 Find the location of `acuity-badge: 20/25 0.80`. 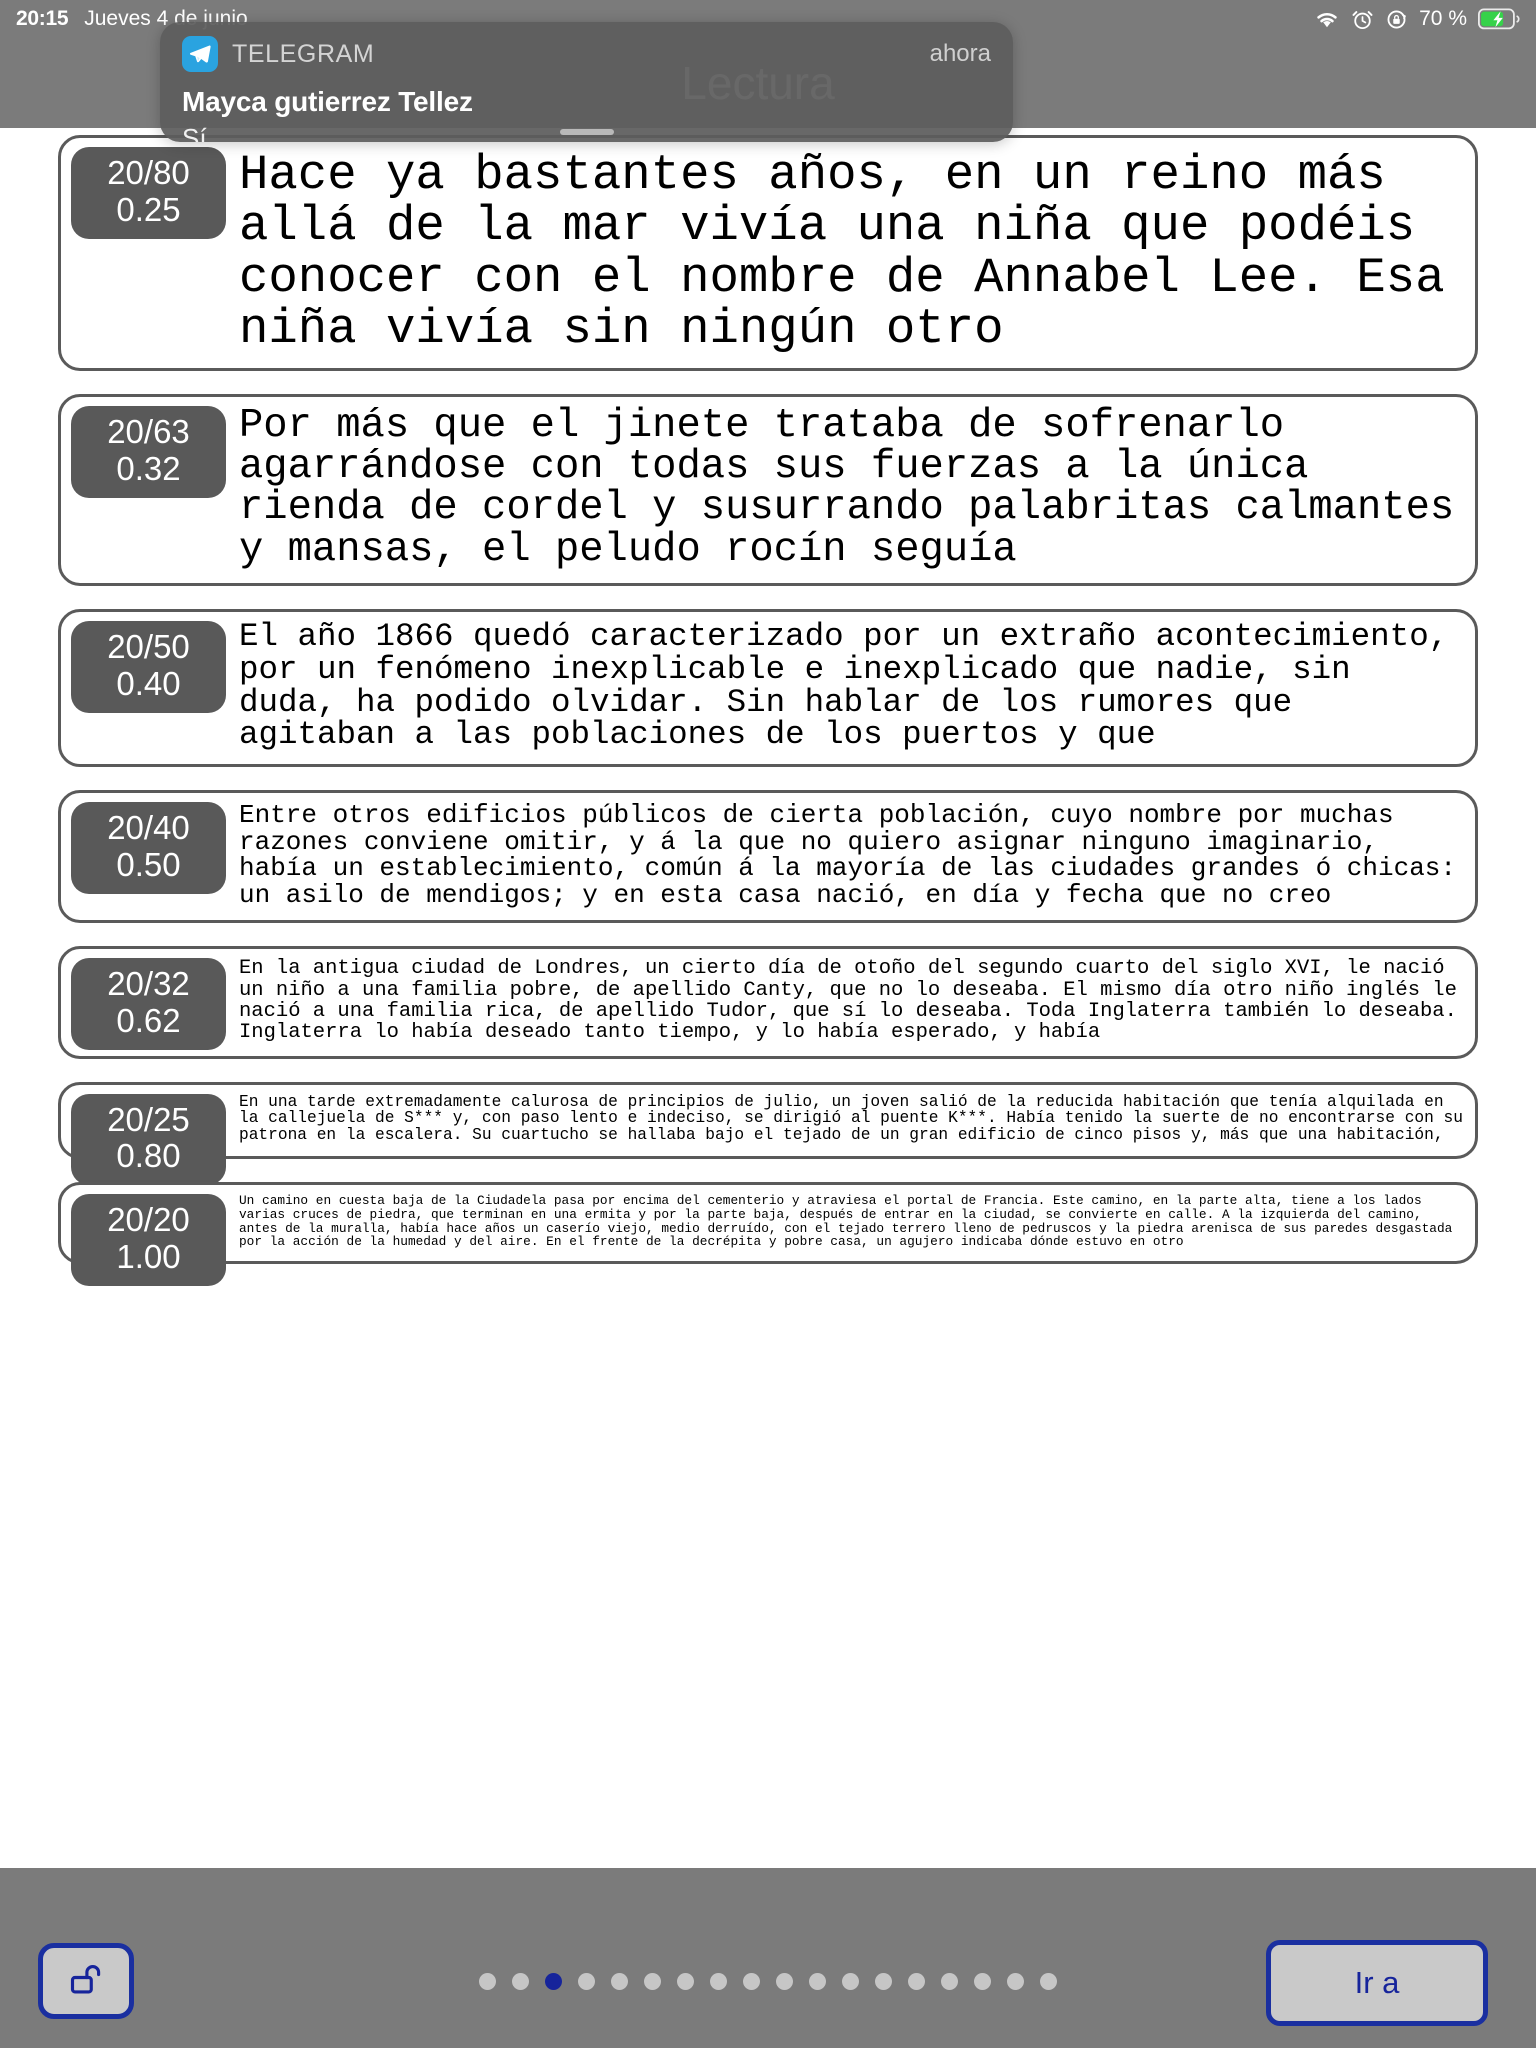

acuity-badge: 20/25 0.80 is located at coordinates (148, 1139).